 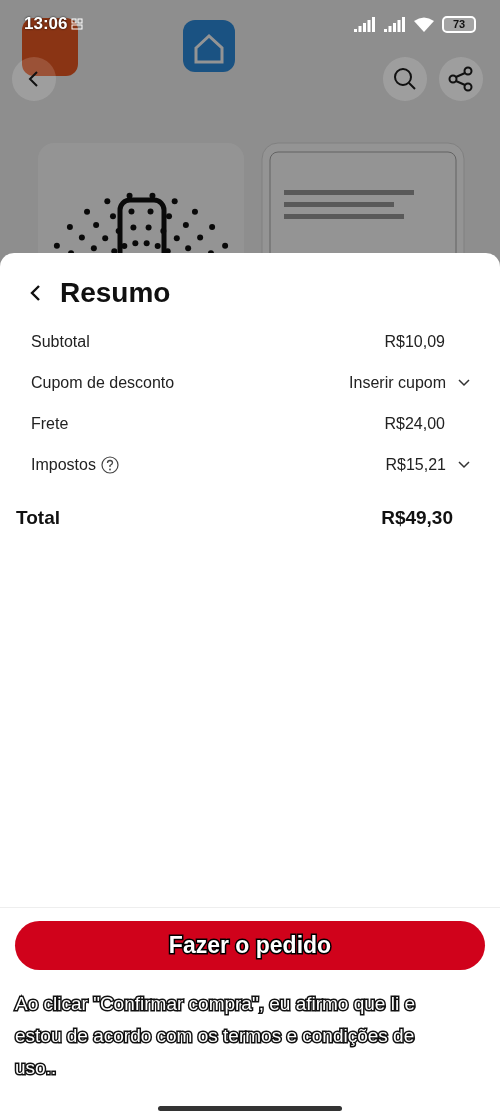 I want to click on place-order-button: Fazer o pedido, so click(x=250, y=946).